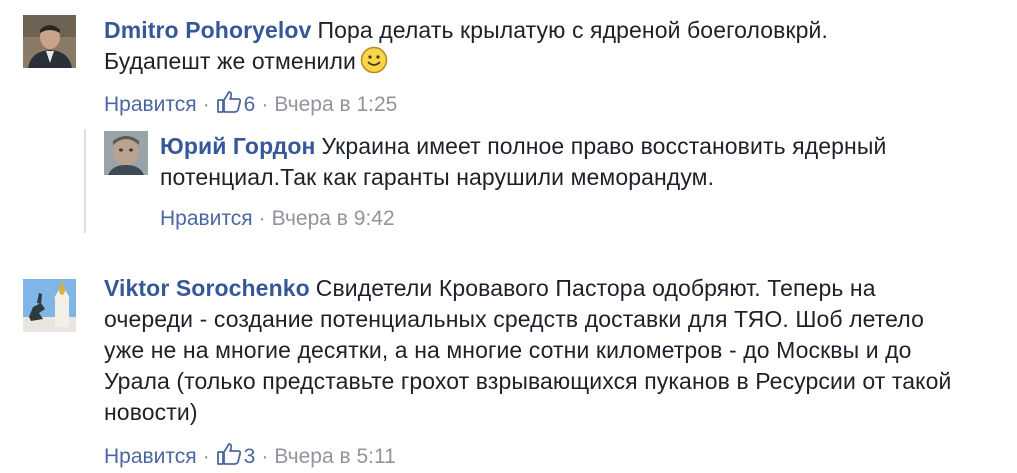 Image resolution: width=1017 pixels, height=473 pixels. What do you see at coordinates (85, 181) in the screenshot?
I see `reply-indent-line` at bounding box center [85, 181].